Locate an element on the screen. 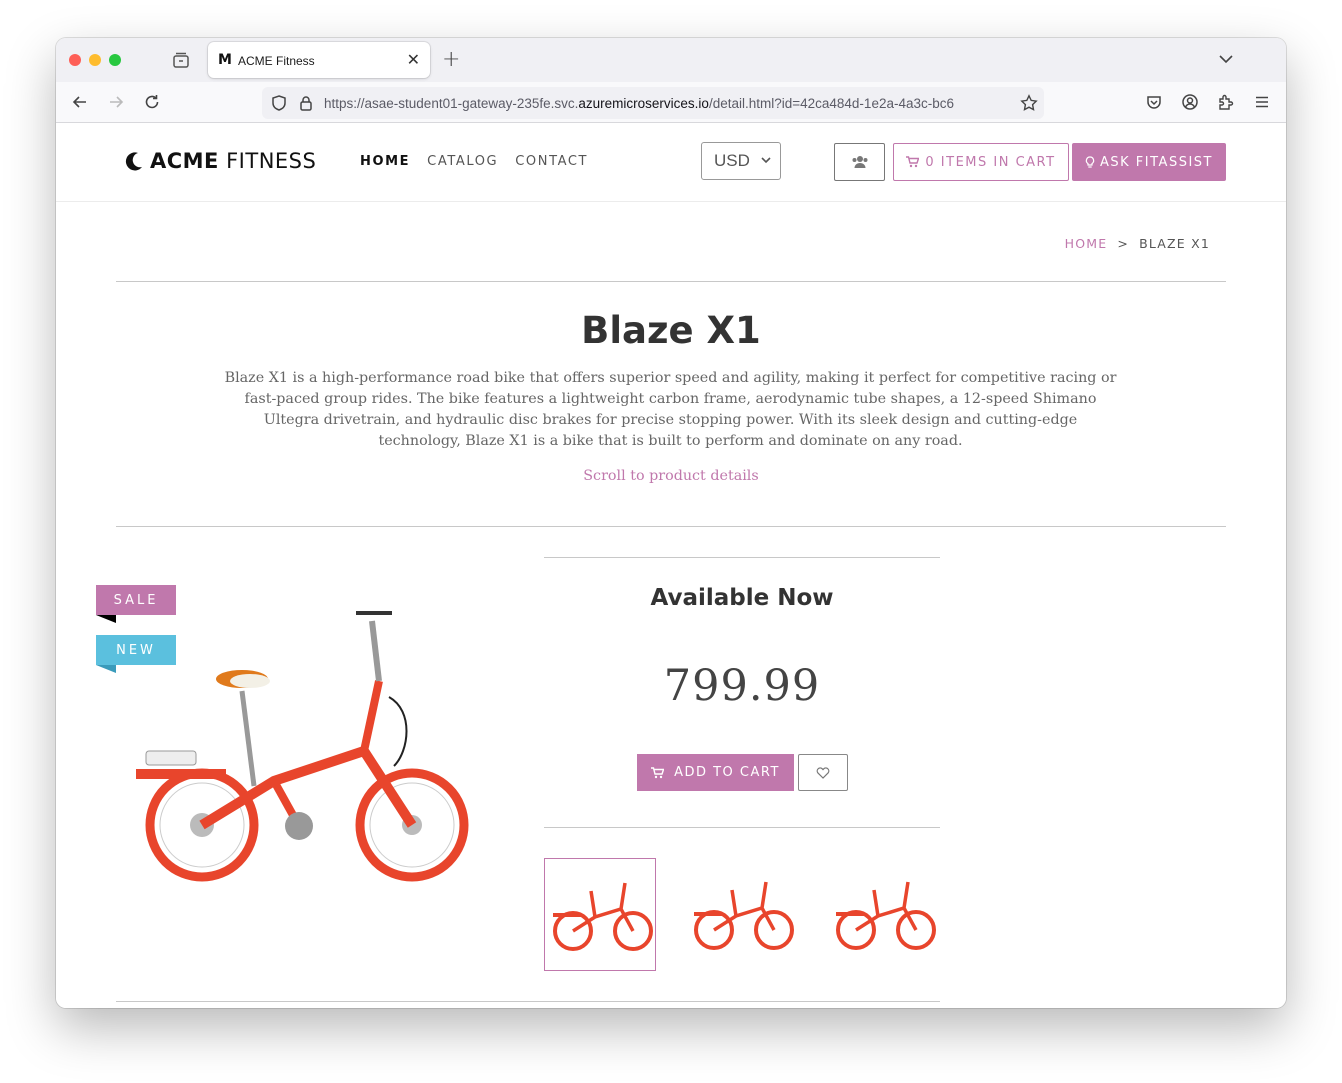  minimize-window-button is located at coordinates (95, 60).